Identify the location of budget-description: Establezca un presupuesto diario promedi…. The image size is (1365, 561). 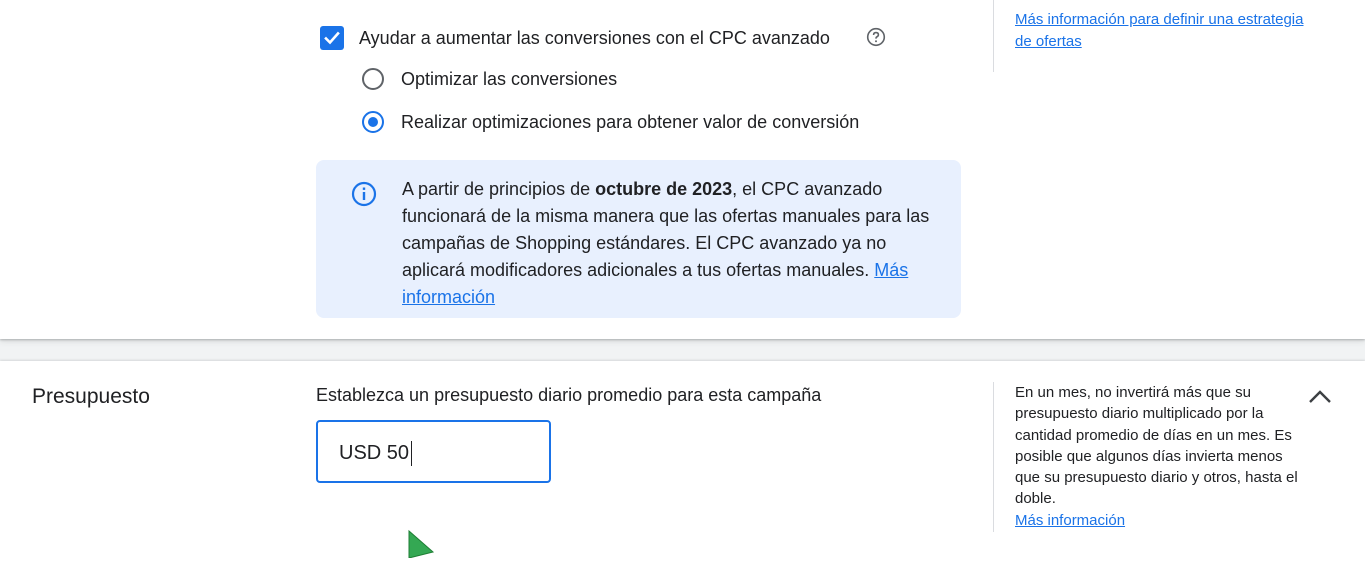
(569, 395).